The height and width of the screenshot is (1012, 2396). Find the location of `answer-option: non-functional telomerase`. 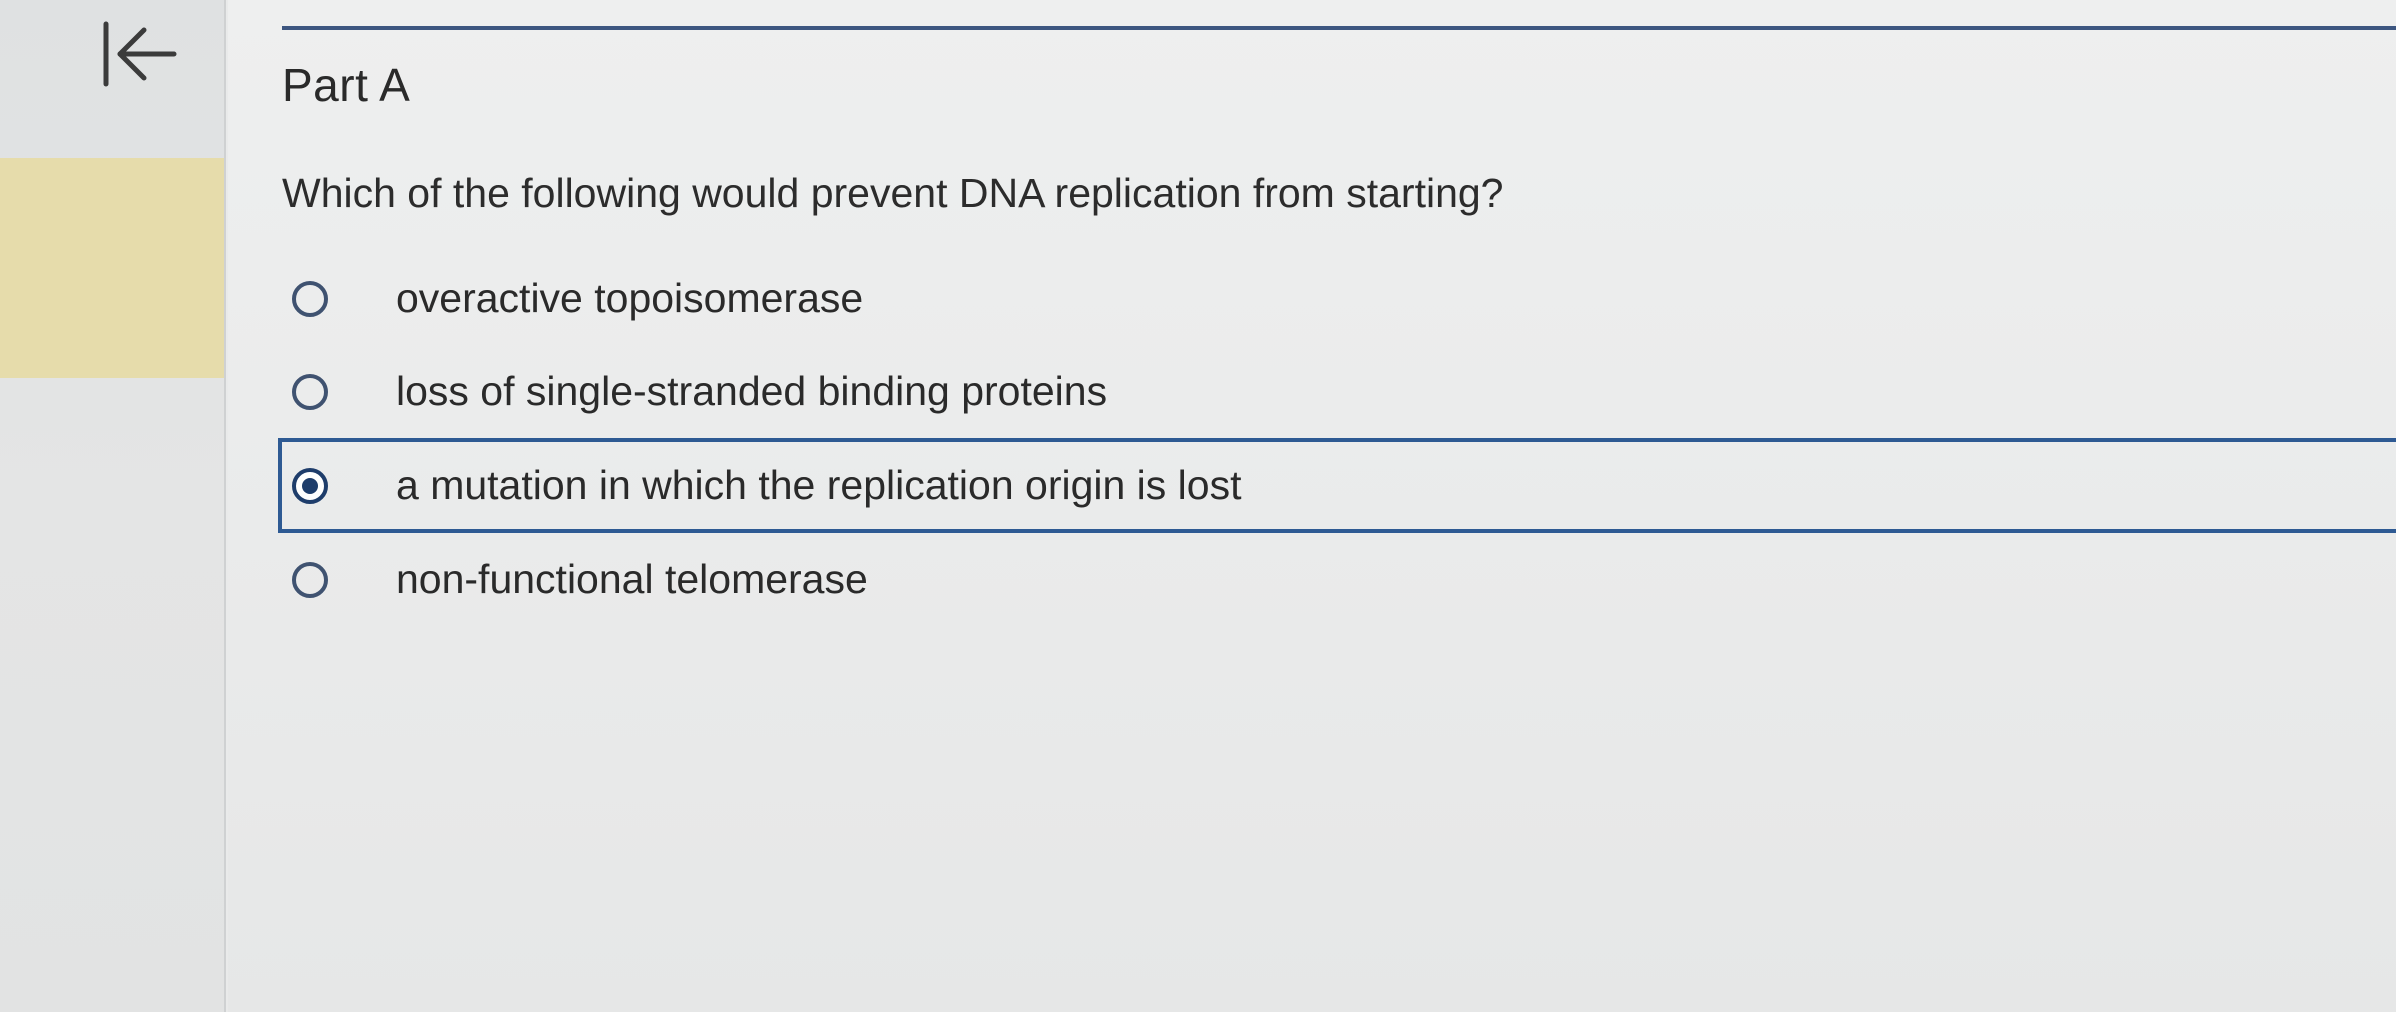

answer-option: non-functional telomerase is located at coordinates (1339, 579).